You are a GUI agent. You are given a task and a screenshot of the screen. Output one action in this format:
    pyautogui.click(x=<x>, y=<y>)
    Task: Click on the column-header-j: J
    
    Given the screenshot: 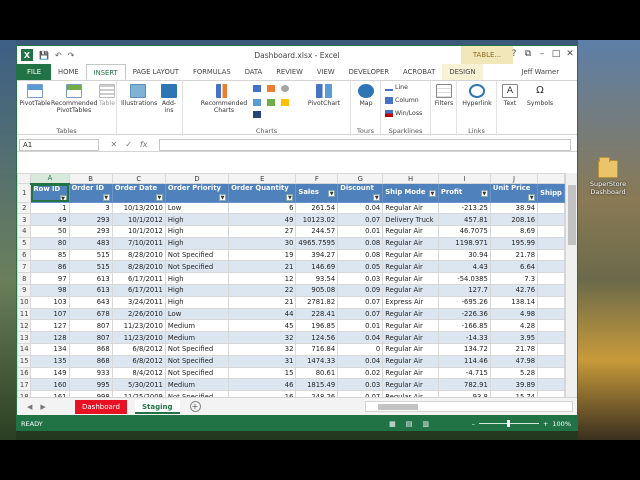 What is the action you would take?
    pyautogui.click(x=514, y=178)
    